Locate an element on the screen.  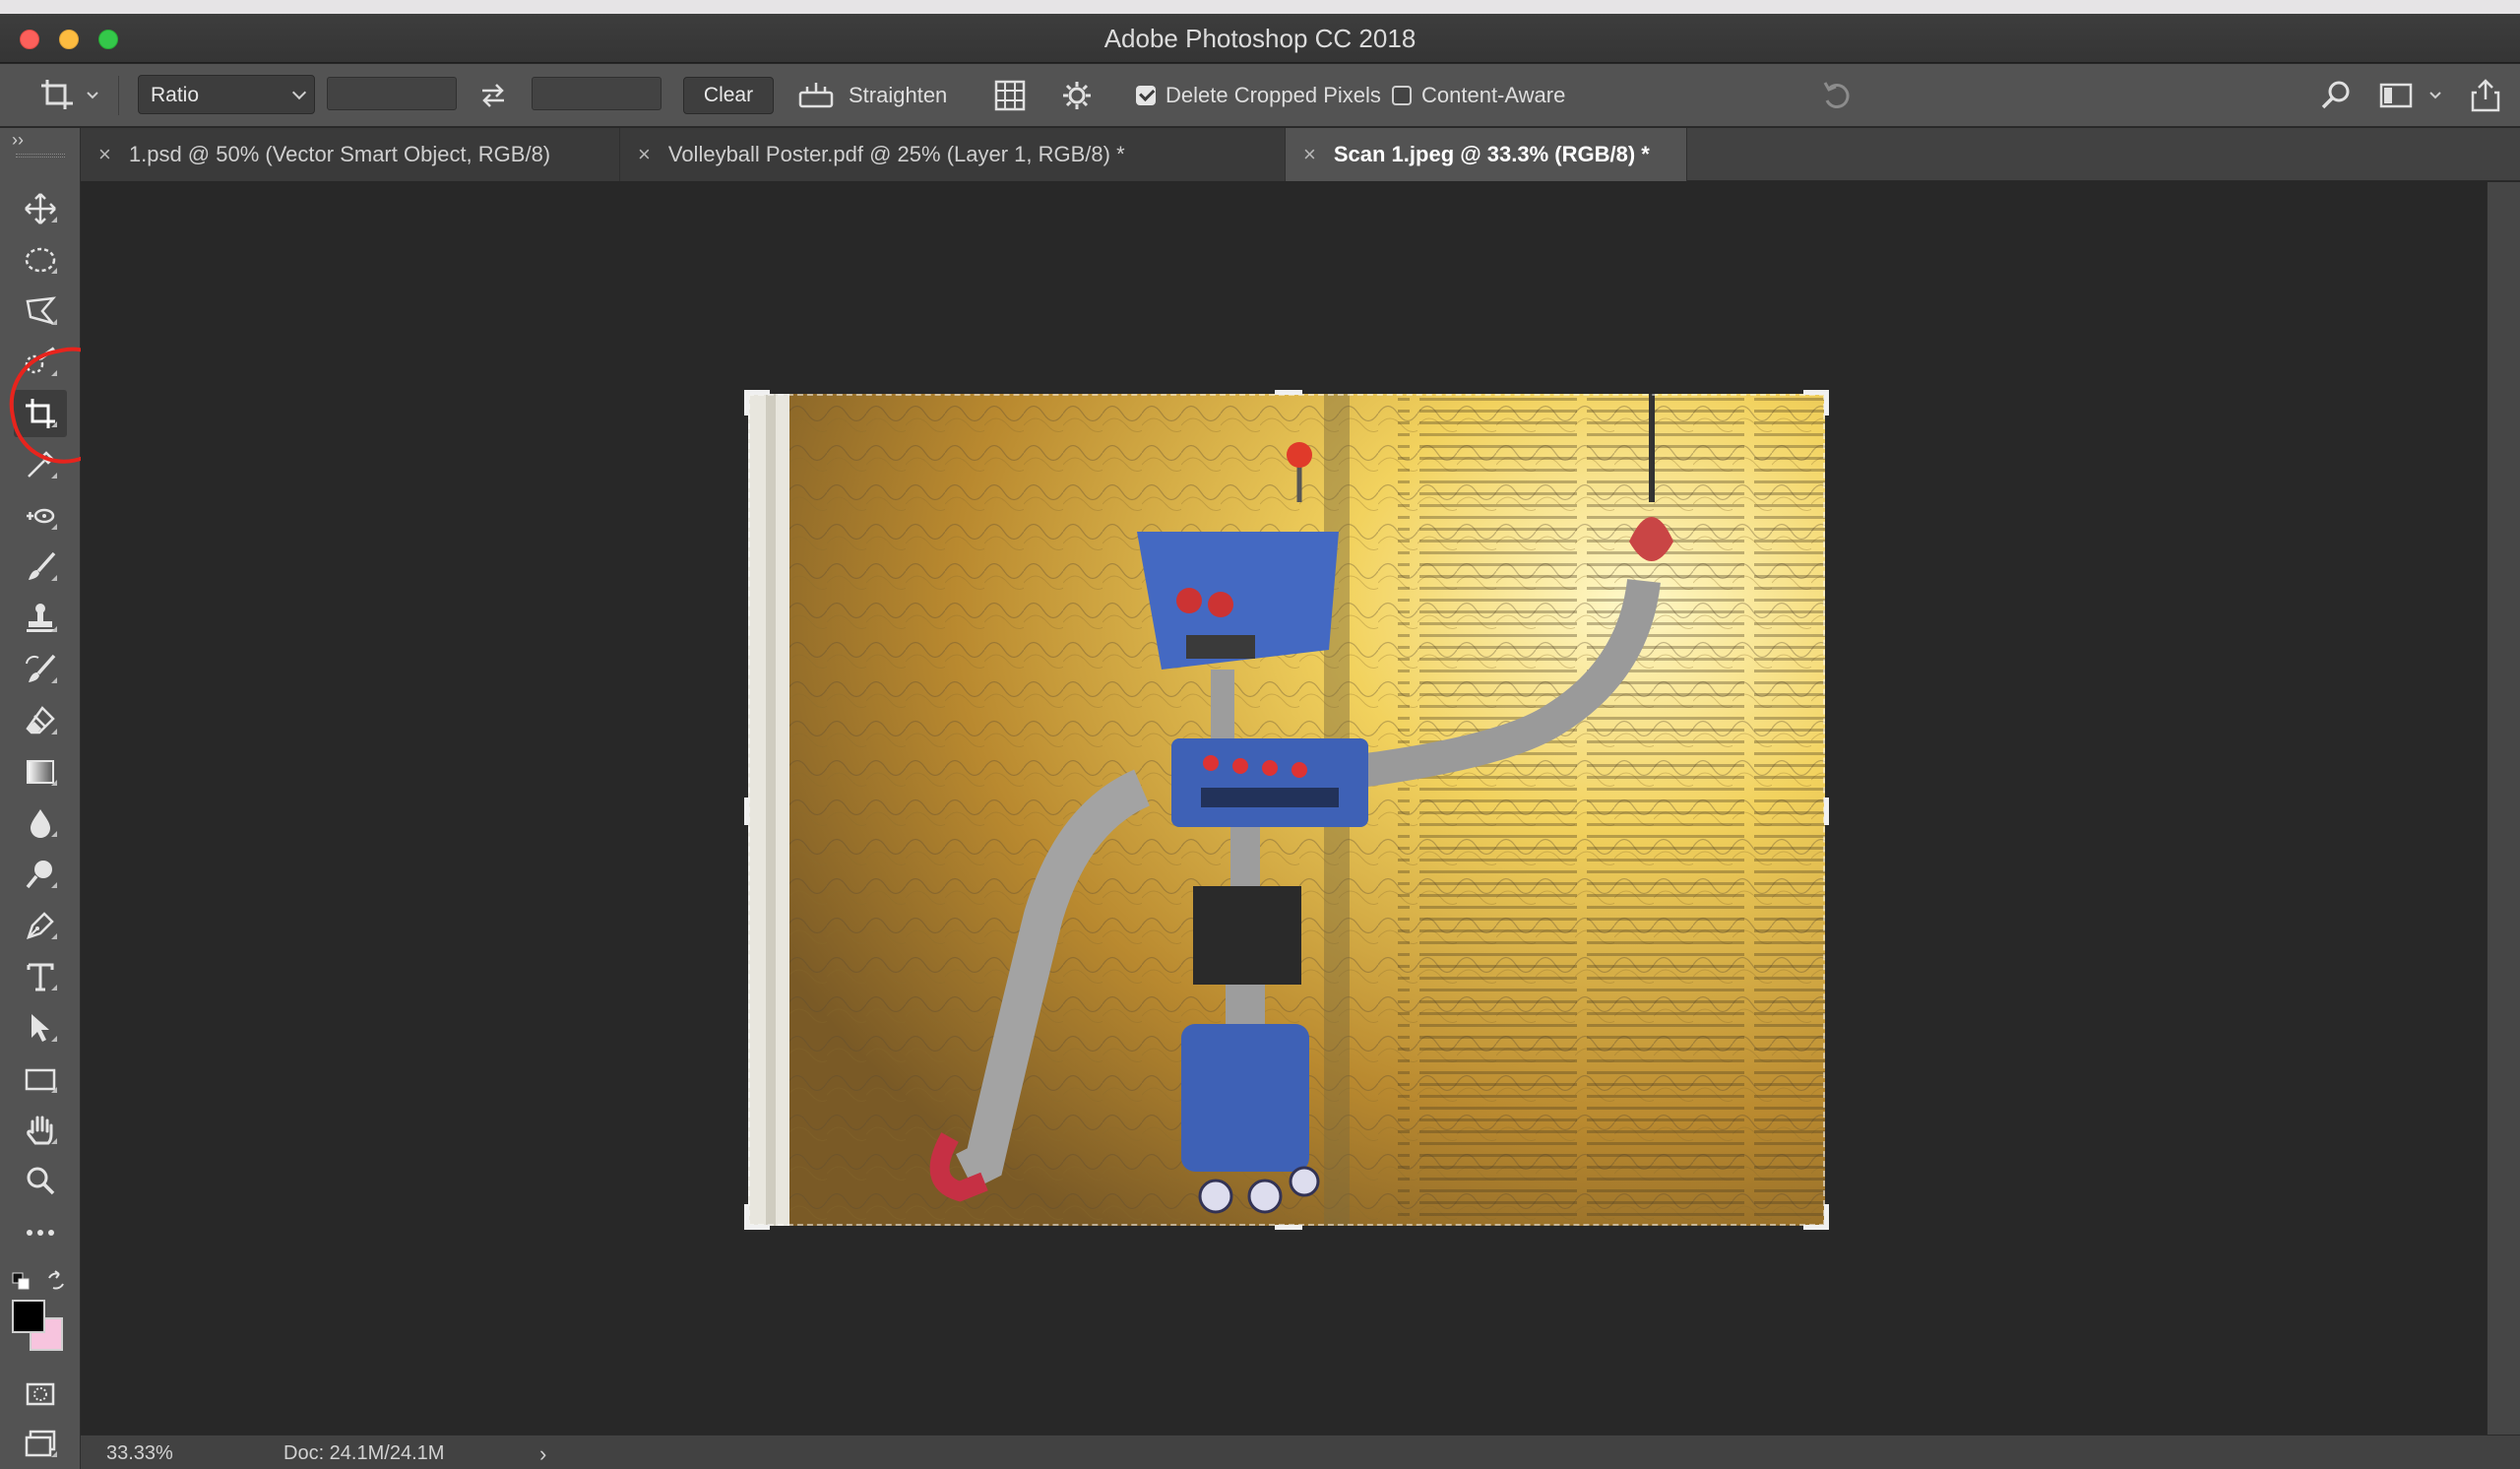
tools-panel: ›› is located at coordinates (40, 798).